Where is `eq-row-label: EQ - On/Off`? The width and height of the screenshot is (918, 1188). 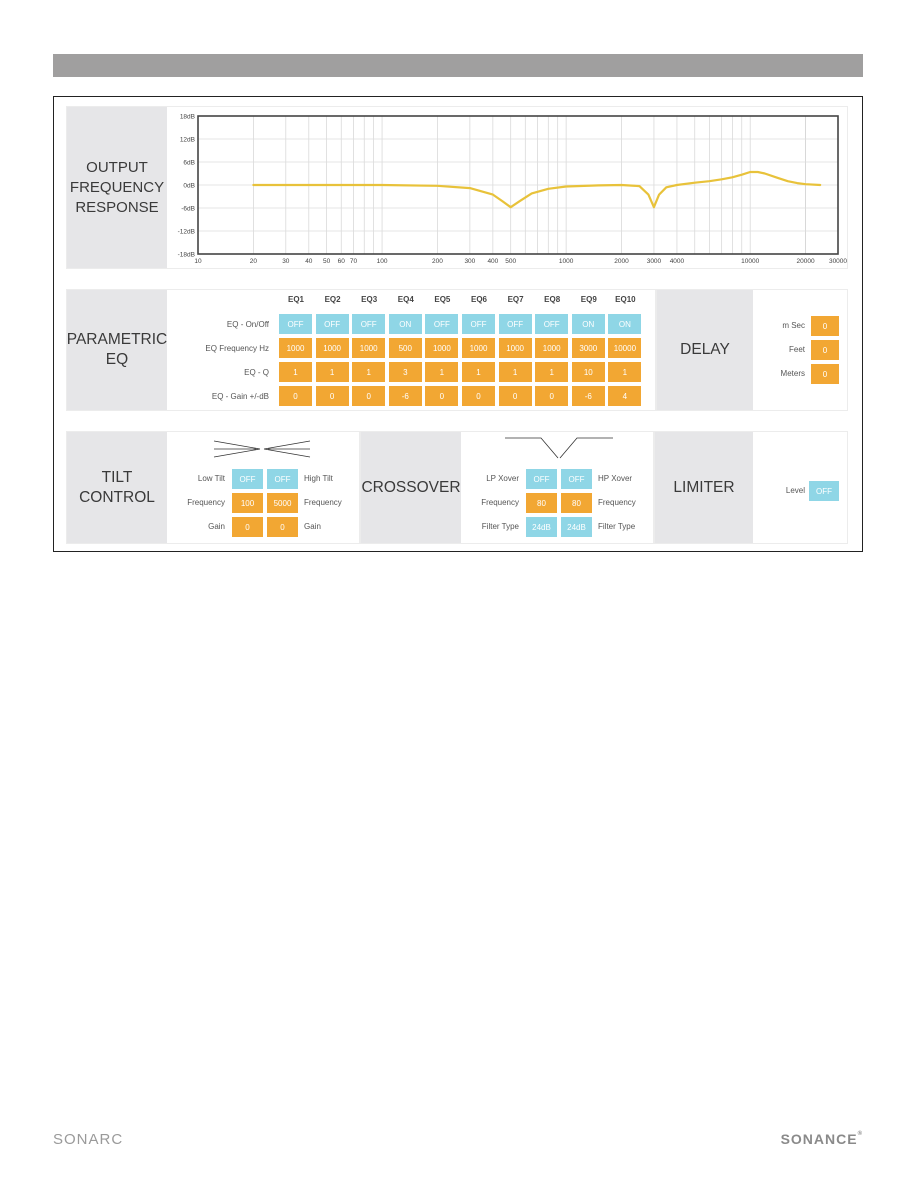
eq-row-label: EQ - On/Off is located at coordinates (247, 324).